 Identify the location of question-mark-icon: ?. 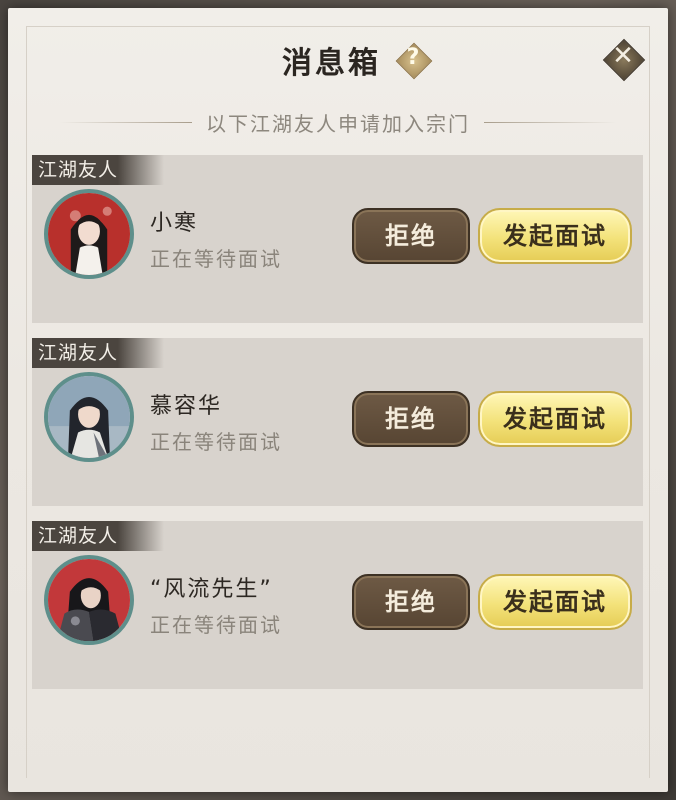
(413, 57).